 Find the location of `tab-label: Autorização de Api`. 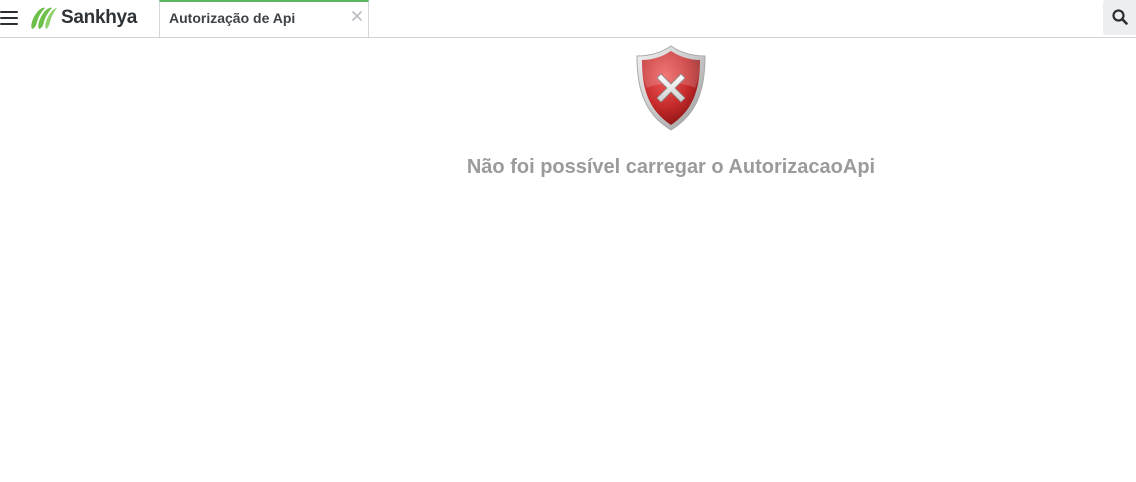

tab-label: Autorização de Api is located at coordinates (232, 18).